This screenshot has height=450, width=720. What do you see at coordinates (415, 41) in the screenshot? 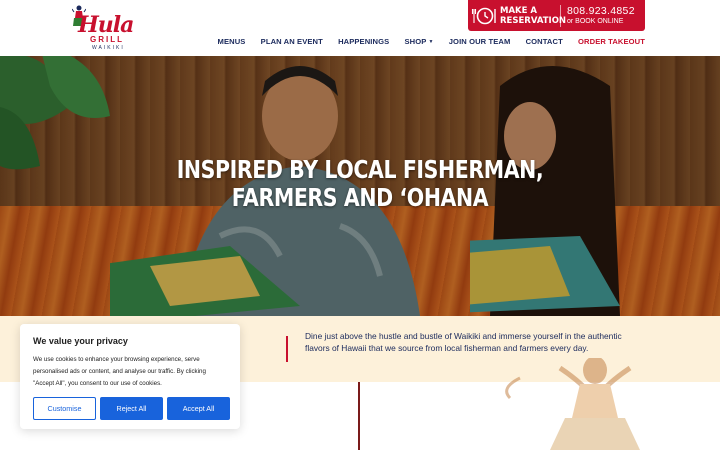
I see `nav-shop-label: SHOP` at bounding box center [415, 41].